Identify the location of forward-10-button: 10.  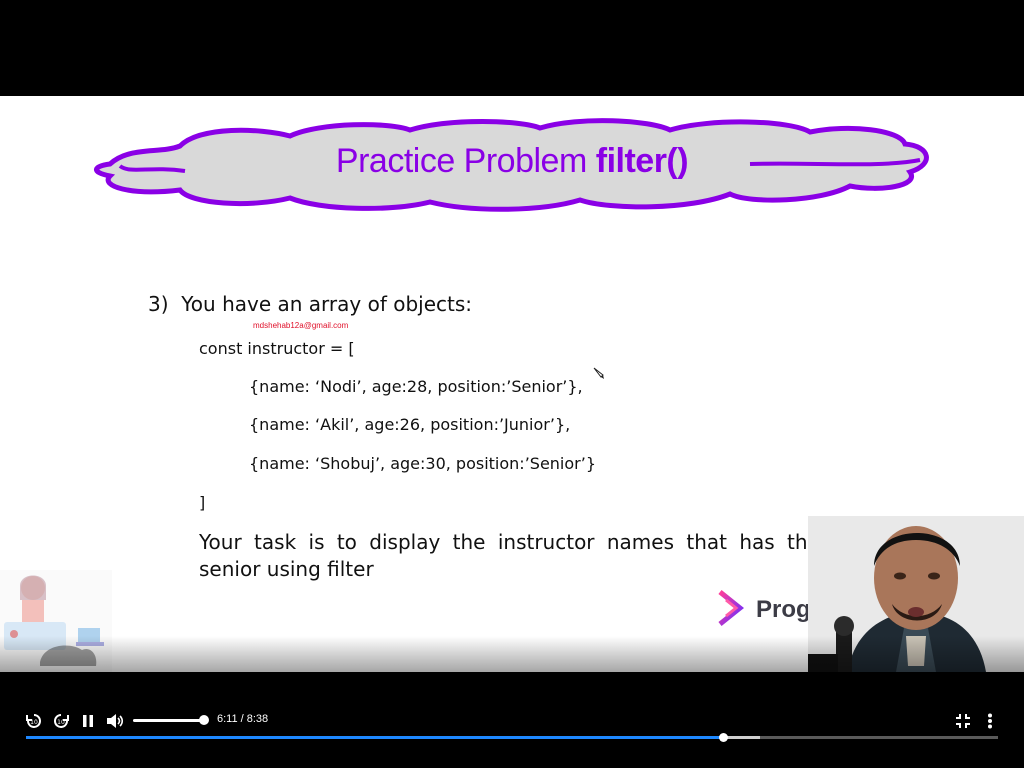
(61, 721).